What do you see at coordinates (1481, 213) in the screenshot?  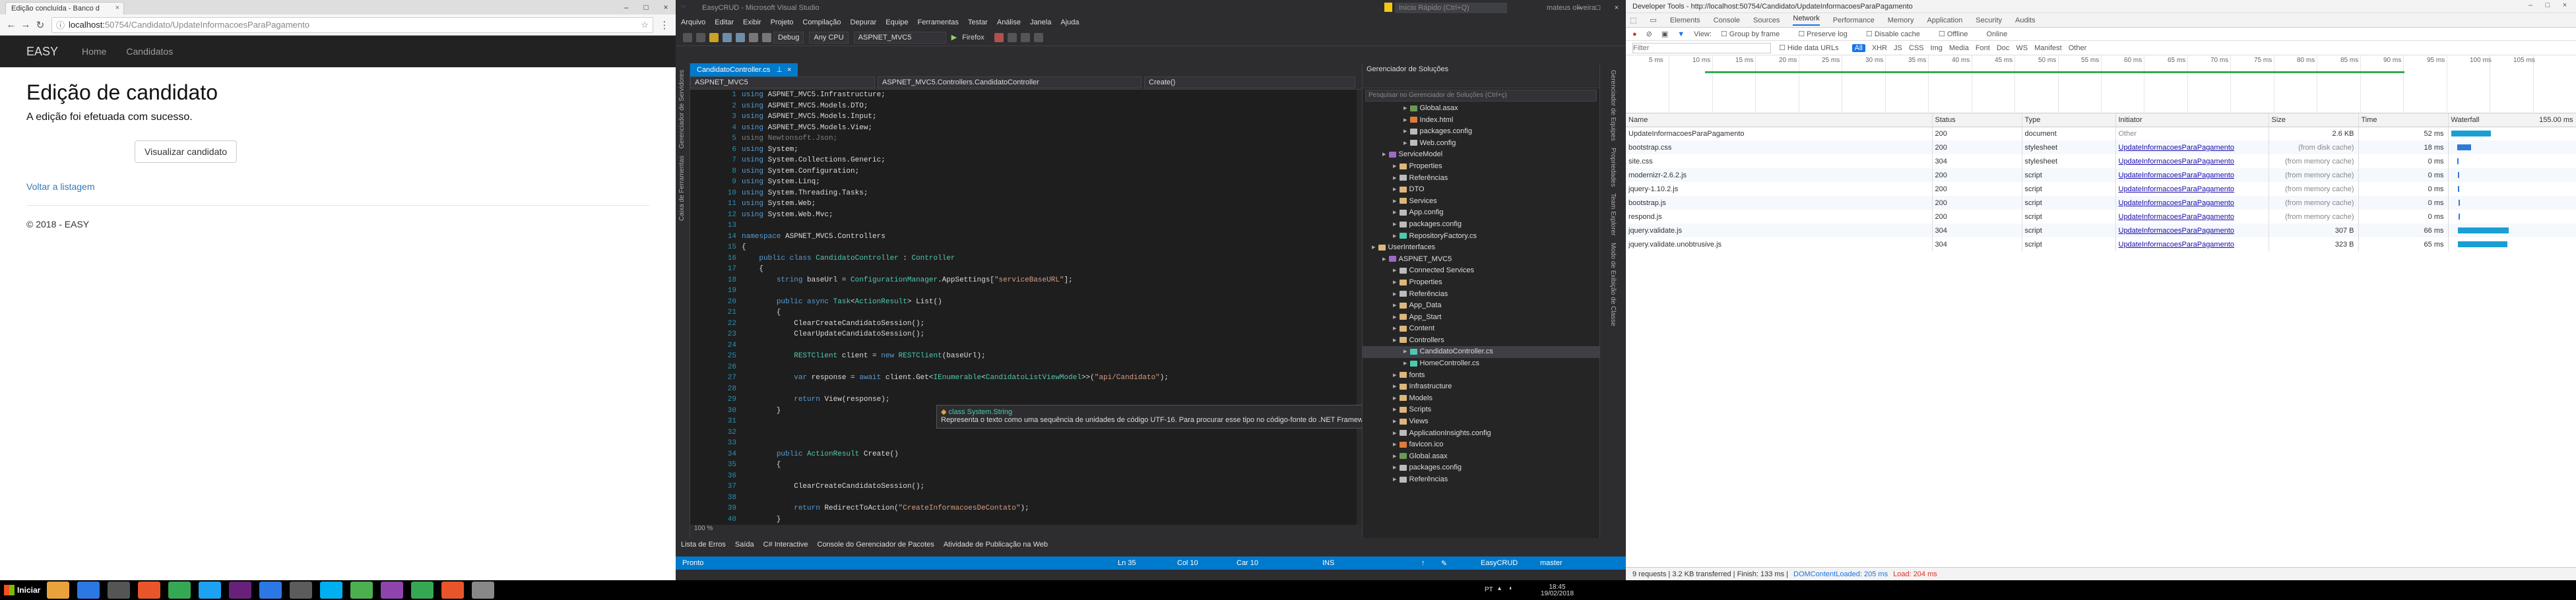 I see `tree-node: ▸ App.config` at bounding box center [1481, 213].